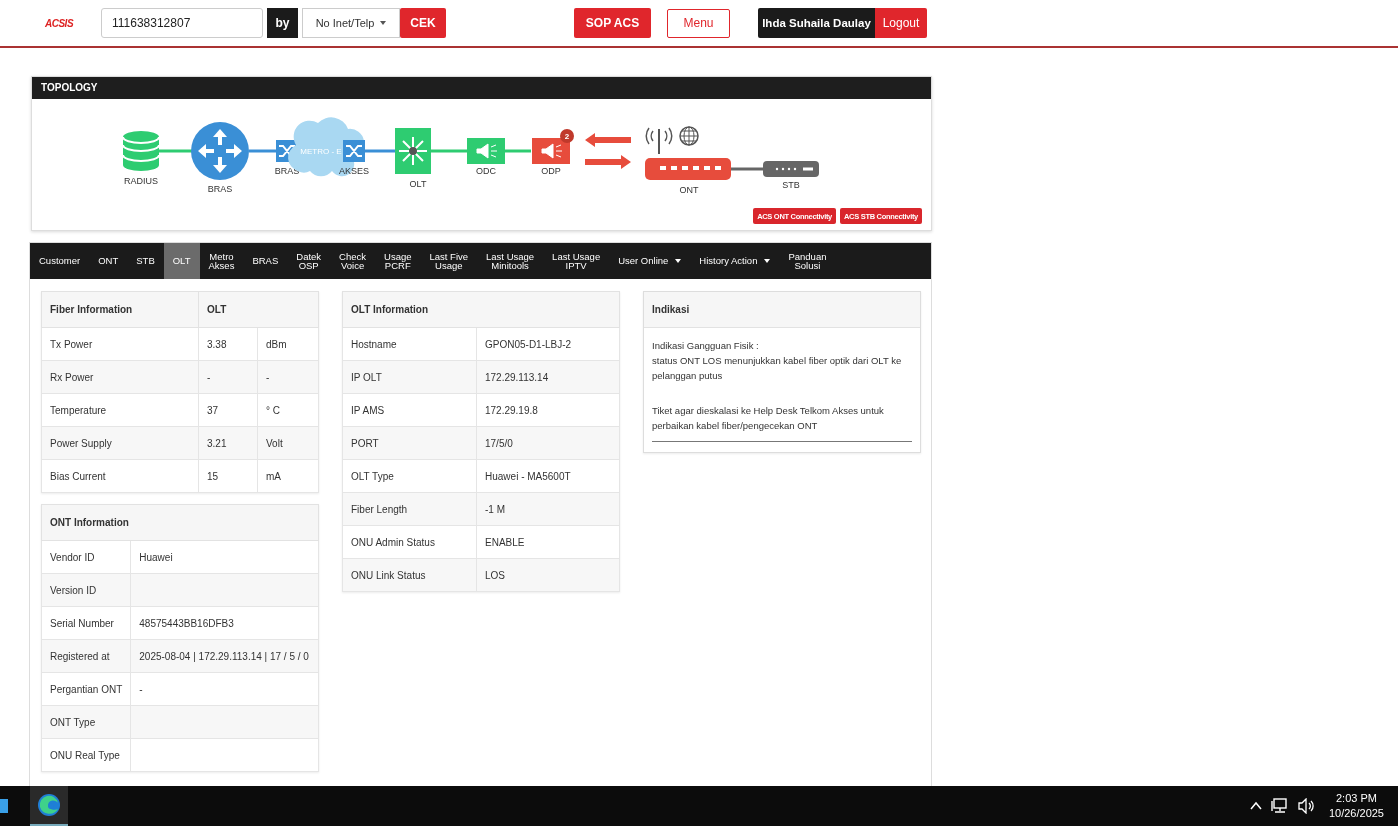 The image size is (1398, 826). What do you see at coordinates (548, 377) in the screenshot?
I see `table-cell: 172.29.113.14` at bounding box center [548, 377].